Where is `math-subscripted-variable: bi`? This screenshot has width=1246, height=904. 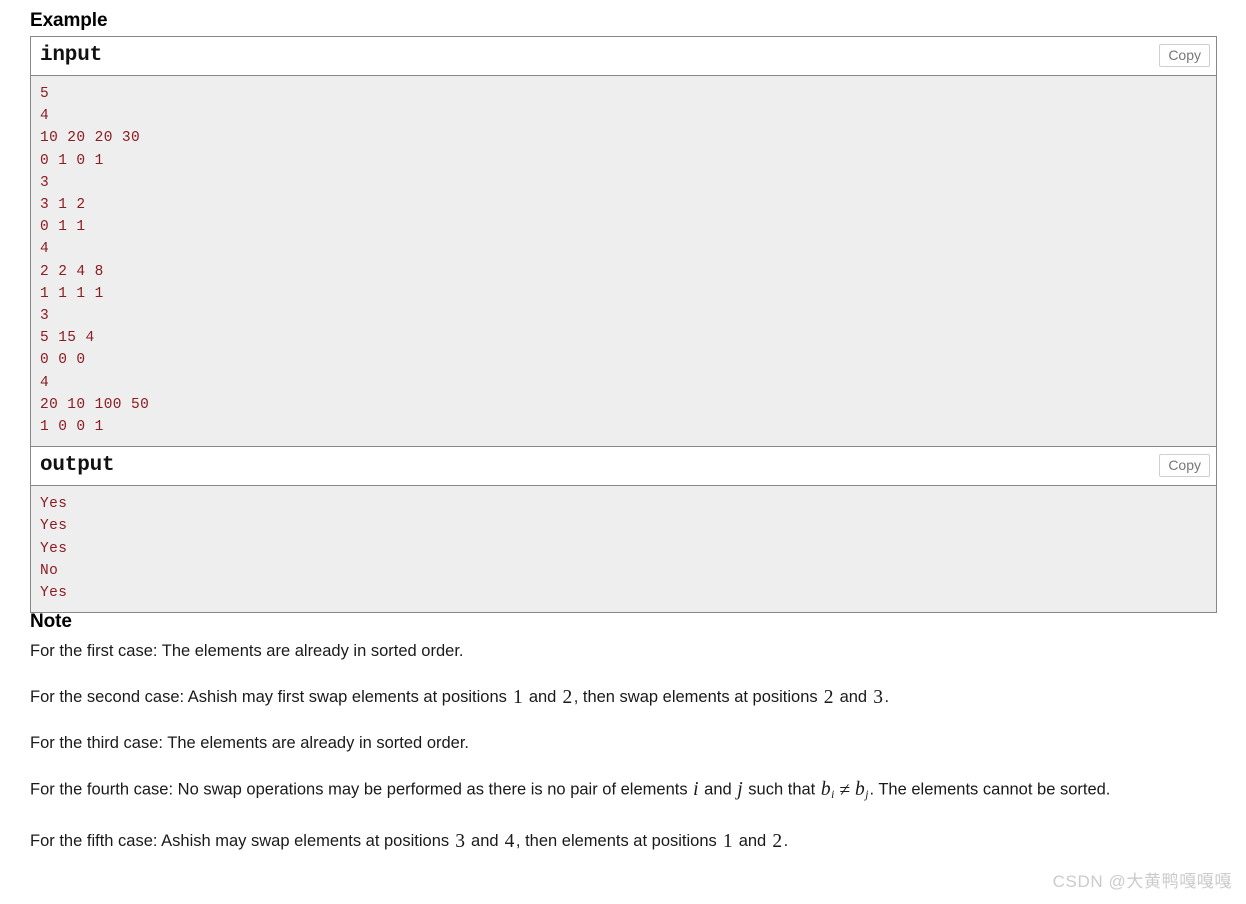 math-subscripted-variable: bi is located at coordinates (827, 790).